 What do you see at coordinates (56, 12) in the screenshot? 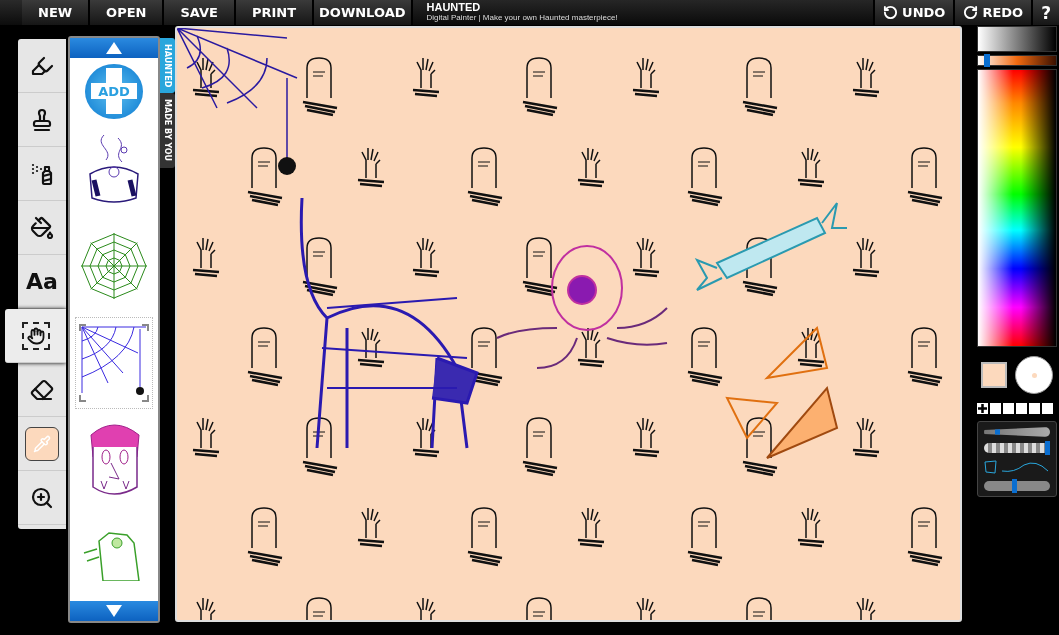
I see `menu-button: NEW` at bounding box center [56, 12].